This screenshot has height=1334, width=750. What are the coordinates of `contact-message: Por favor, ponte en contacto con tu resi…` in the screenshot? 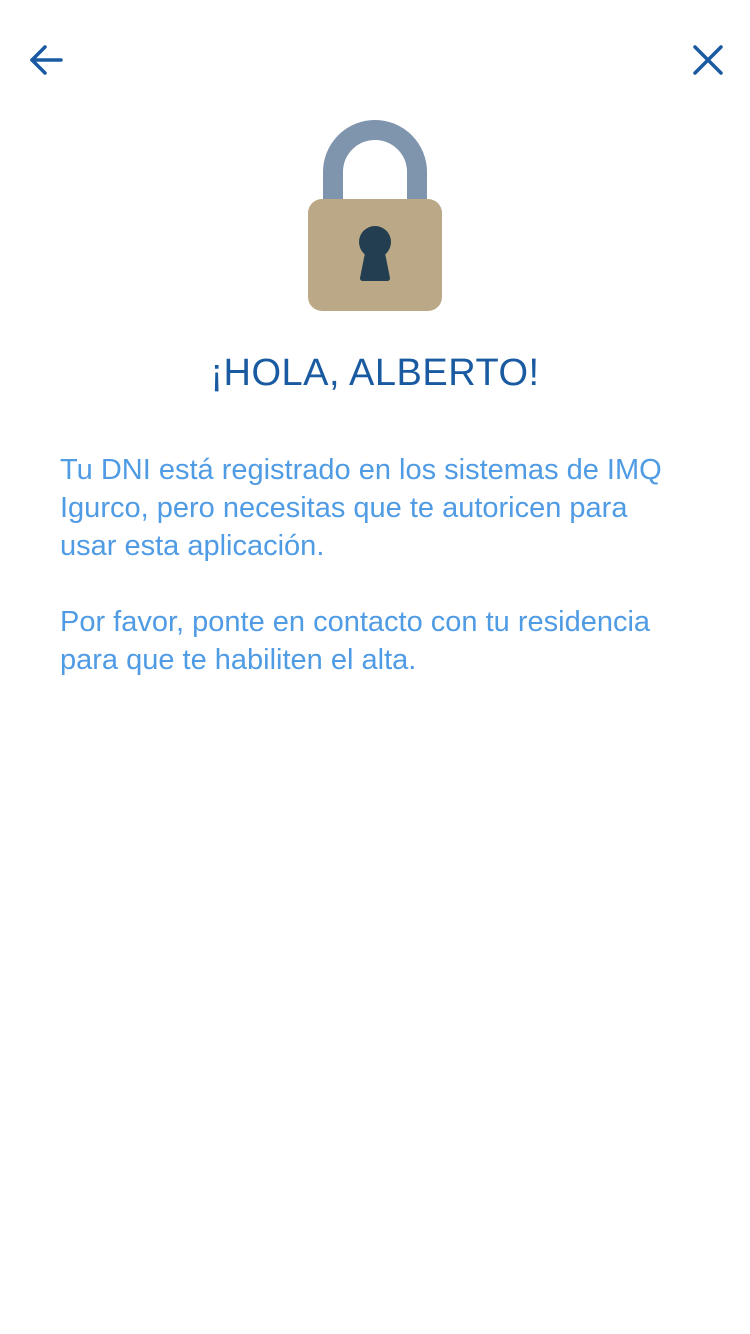 It's located at (355, 641).